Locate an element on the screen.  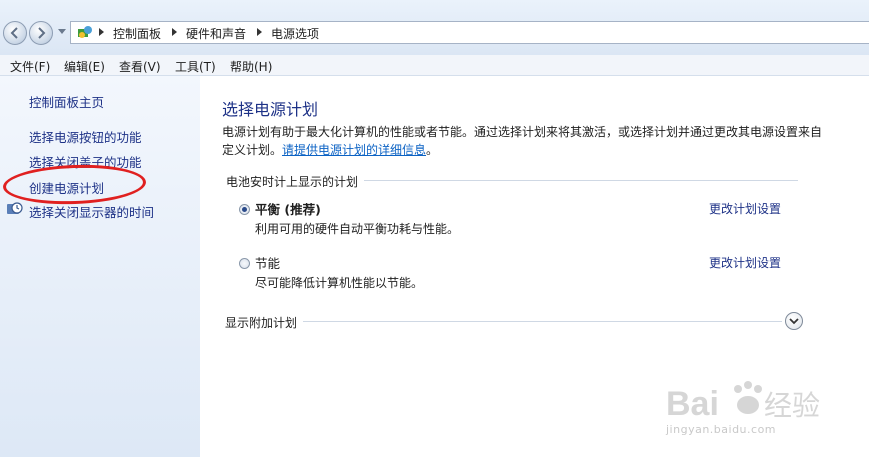
more-divider is located at coordinates (504, 321).